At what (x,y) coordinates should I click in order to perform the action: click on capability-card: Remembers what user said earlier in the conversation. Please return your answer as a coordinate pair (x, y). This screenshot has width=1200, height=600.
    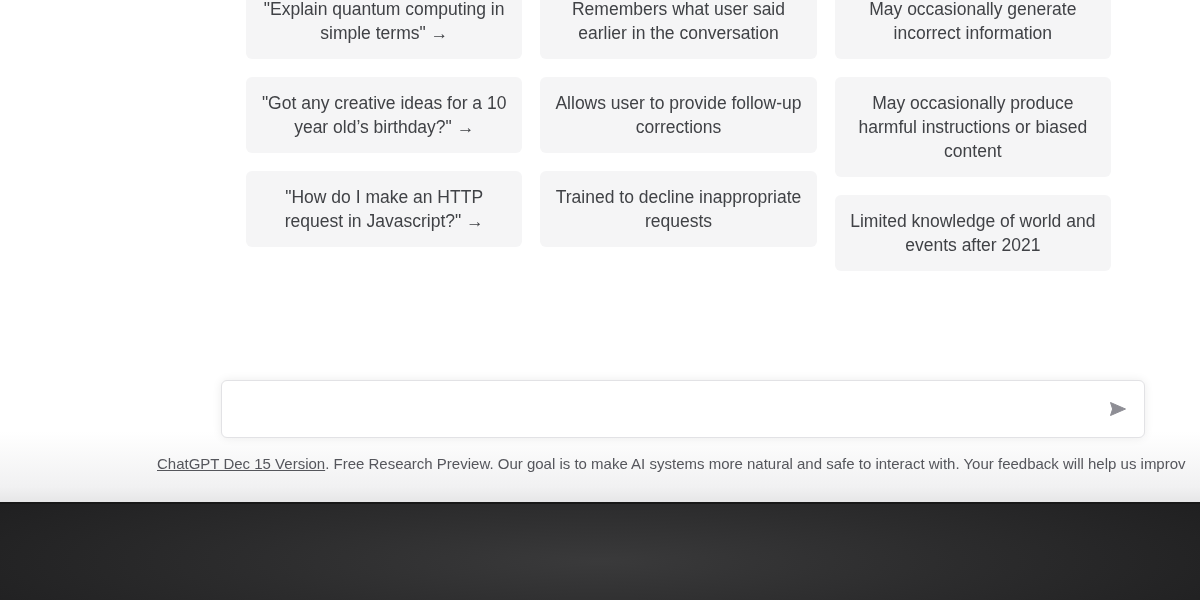
    Looking at the image, I should click on (678, 29).